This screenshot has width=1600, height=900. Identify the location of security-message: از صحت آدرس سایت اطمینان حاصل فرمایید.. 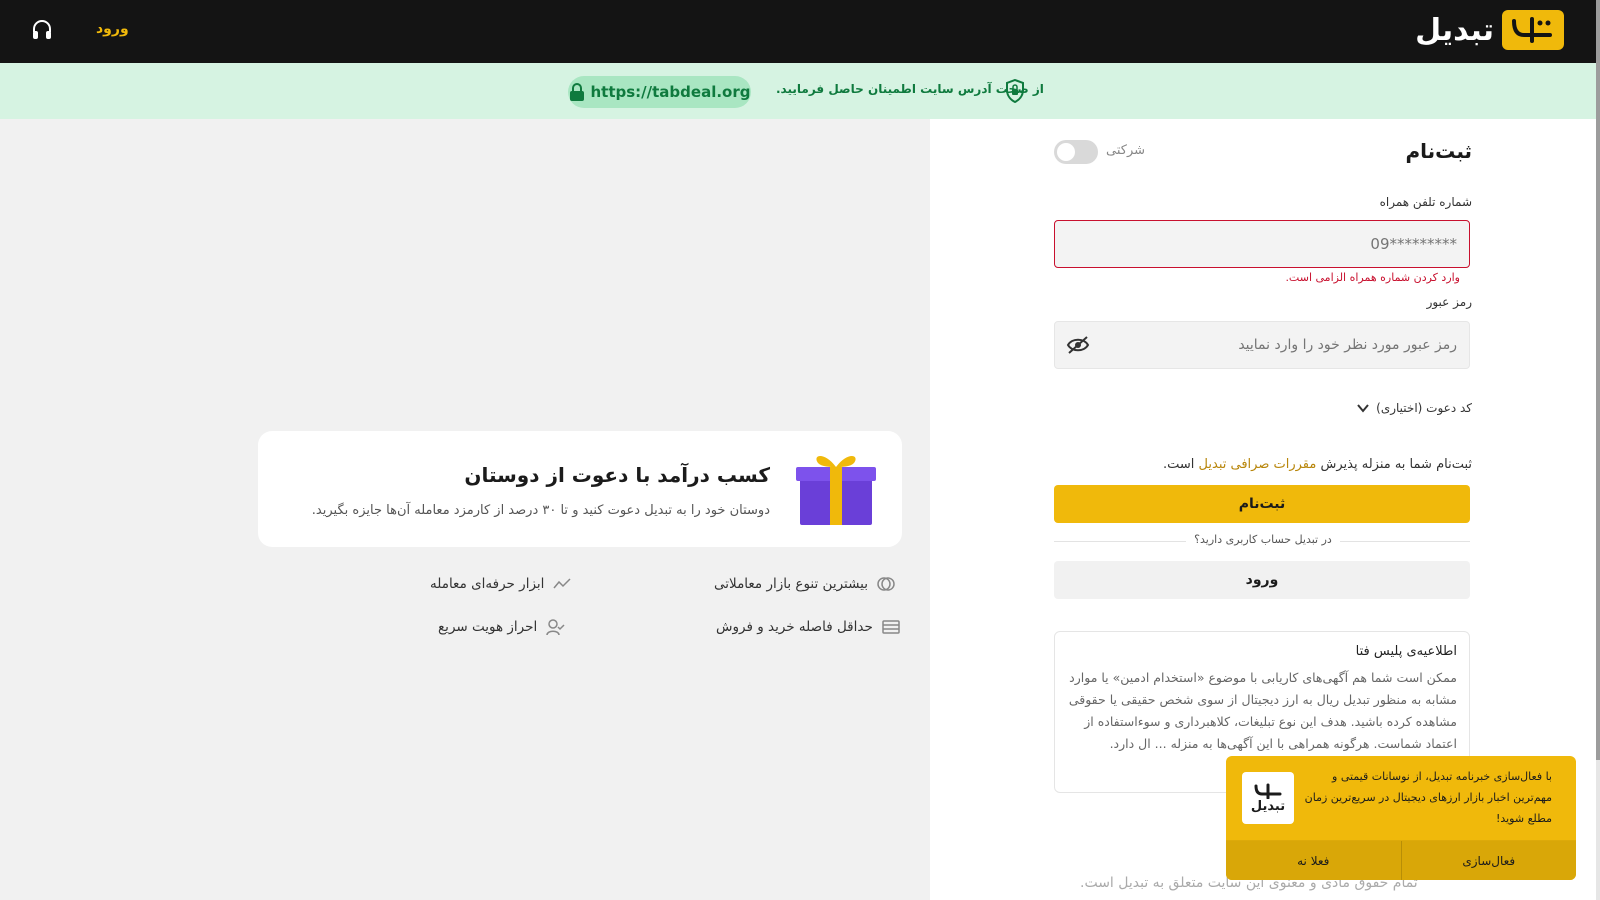
(910, 89).